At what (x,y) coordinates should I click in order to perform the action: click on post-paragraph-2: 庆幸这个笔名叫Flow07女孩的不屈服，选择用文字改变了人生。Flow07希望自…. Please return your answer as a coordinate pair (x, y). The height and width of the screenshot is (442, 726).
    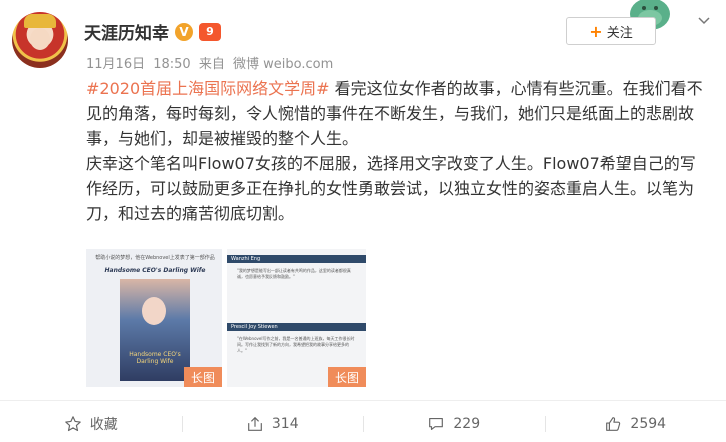
    Looking at the image, I should click on (391, 188).